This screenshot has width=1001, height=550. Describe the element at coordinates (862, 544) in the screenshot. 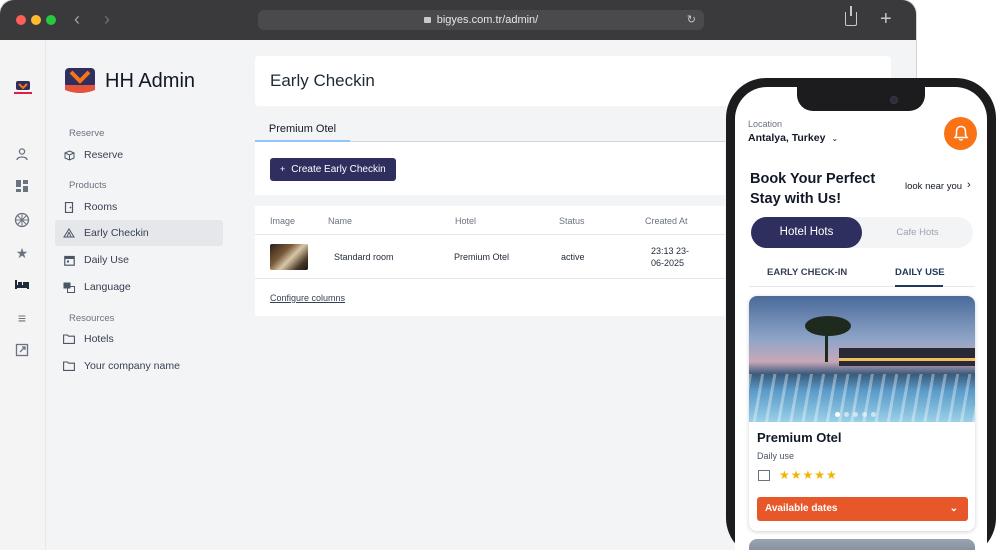

I see `hotel-card-next` at that location.